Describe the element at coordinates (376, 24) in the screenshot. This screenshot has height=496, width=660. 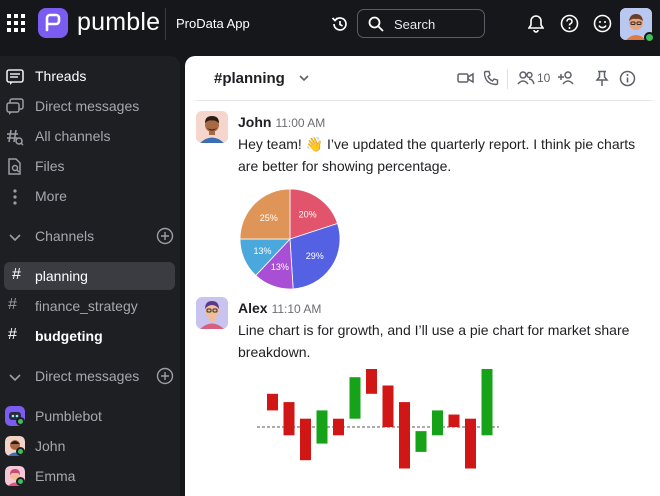
I see `search-icon` at that location.